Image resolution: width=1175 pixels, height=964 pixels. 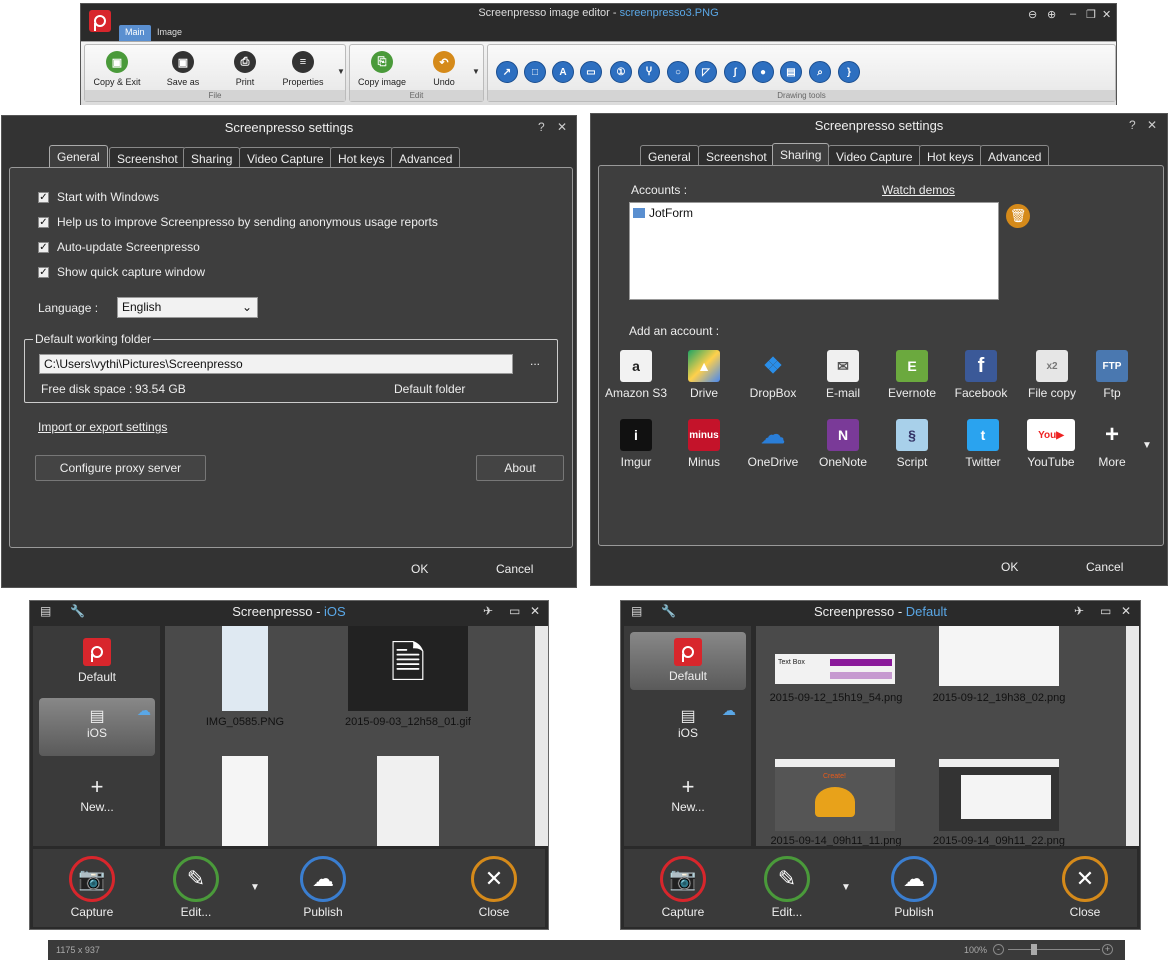 I want to click on arrow-tool-icon: ↗, so click(x=507, y=72).